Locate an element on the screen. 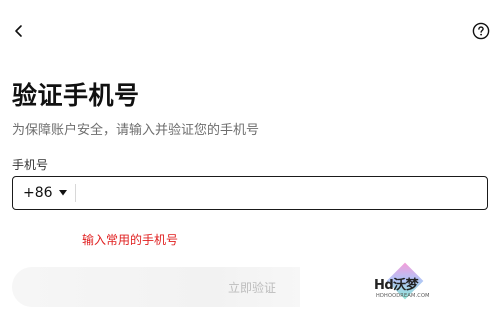 Image resolution: width=500 pixels, height=314 pixels. back-button is located at coordinates (19, 31).